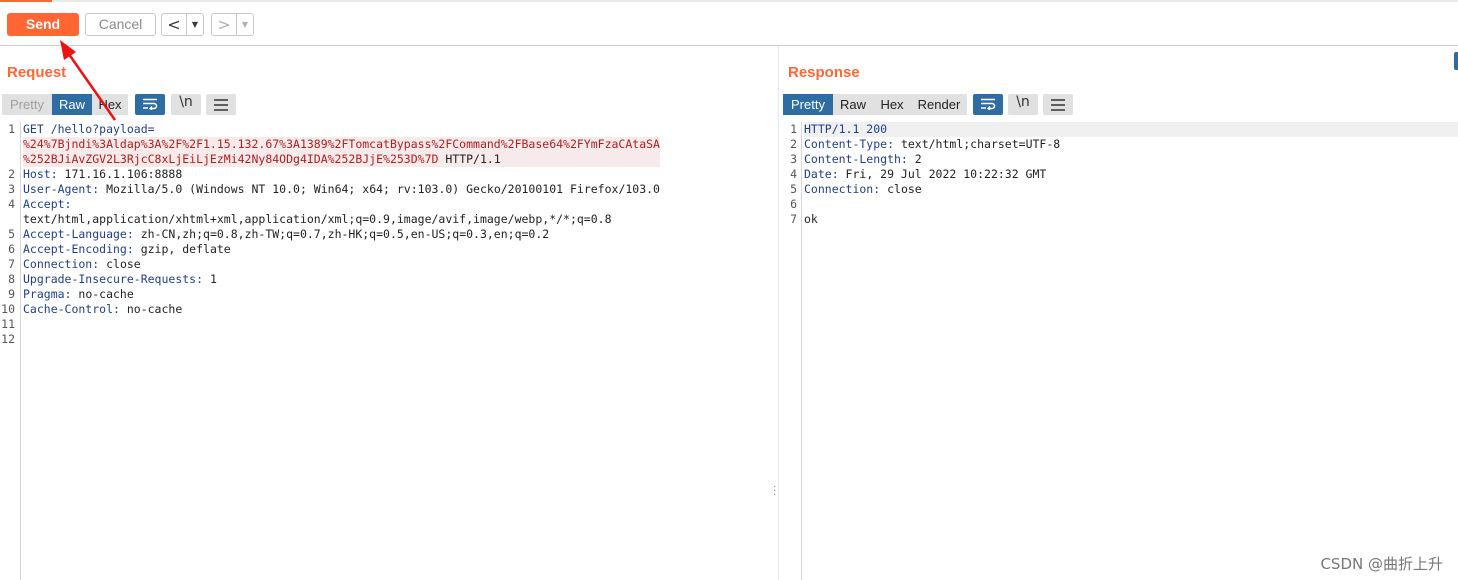 The height and width of the screenshot is (580, 1458). Describe the element at coordinates (61, 189) in the screenshot. I see `header-name: User-Agent:` at that location.